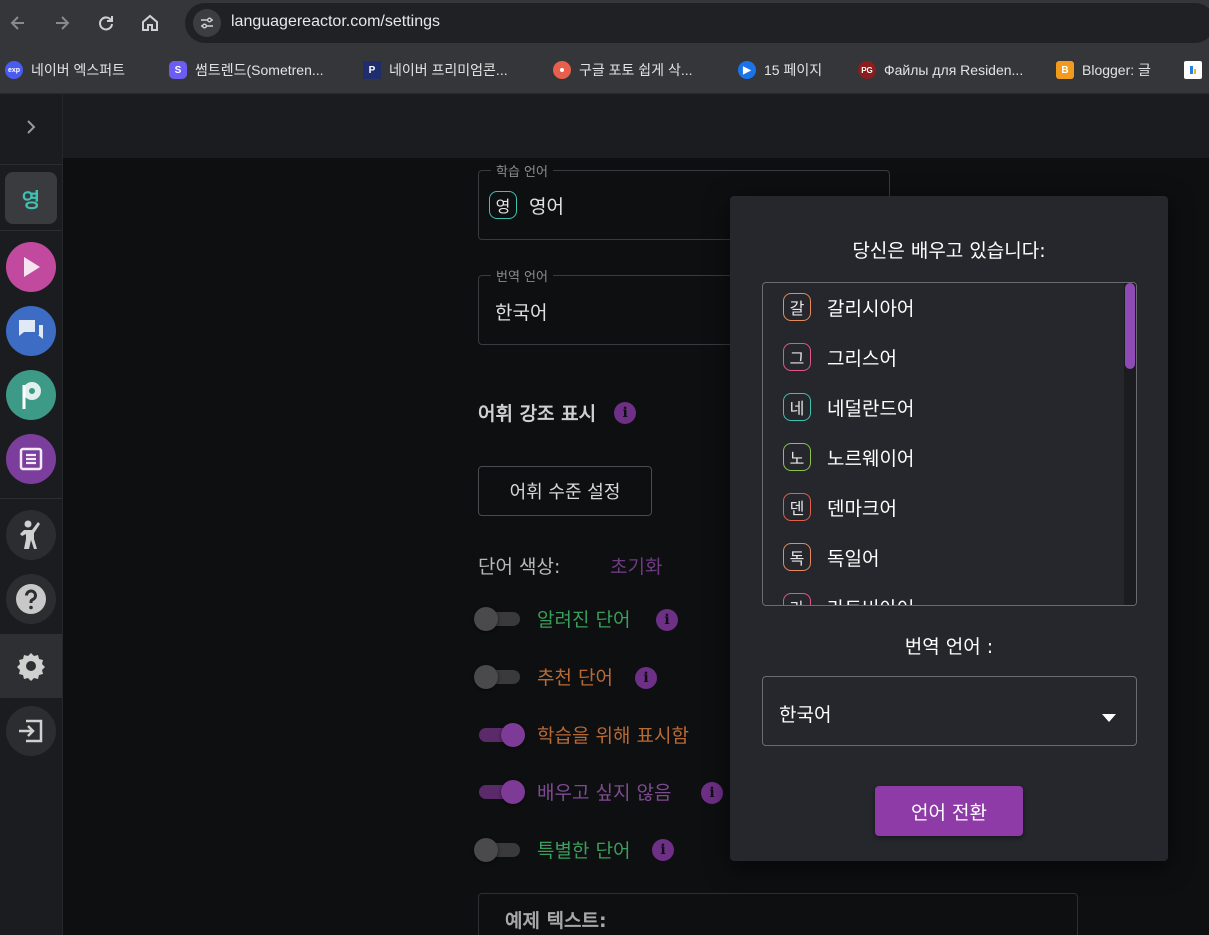 This screenshot has height=935, width=1209. What do you see at coordinates (106, 23) in the screenshot?
I see `reload-icon` at bounding box center [106, 23].